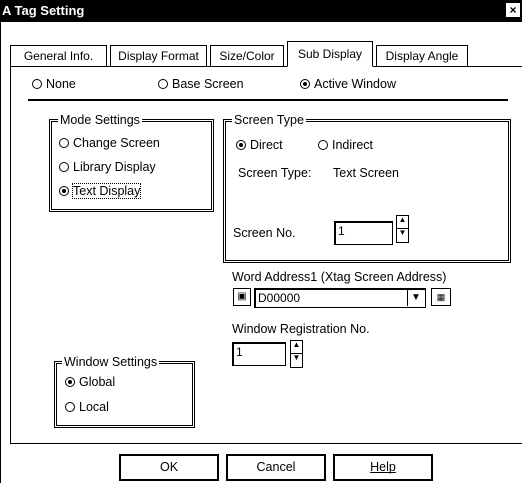 The width and height of the screenshot is (522, 483). I want to click on radio-change-screen: Change Screen, so click(109, 143).